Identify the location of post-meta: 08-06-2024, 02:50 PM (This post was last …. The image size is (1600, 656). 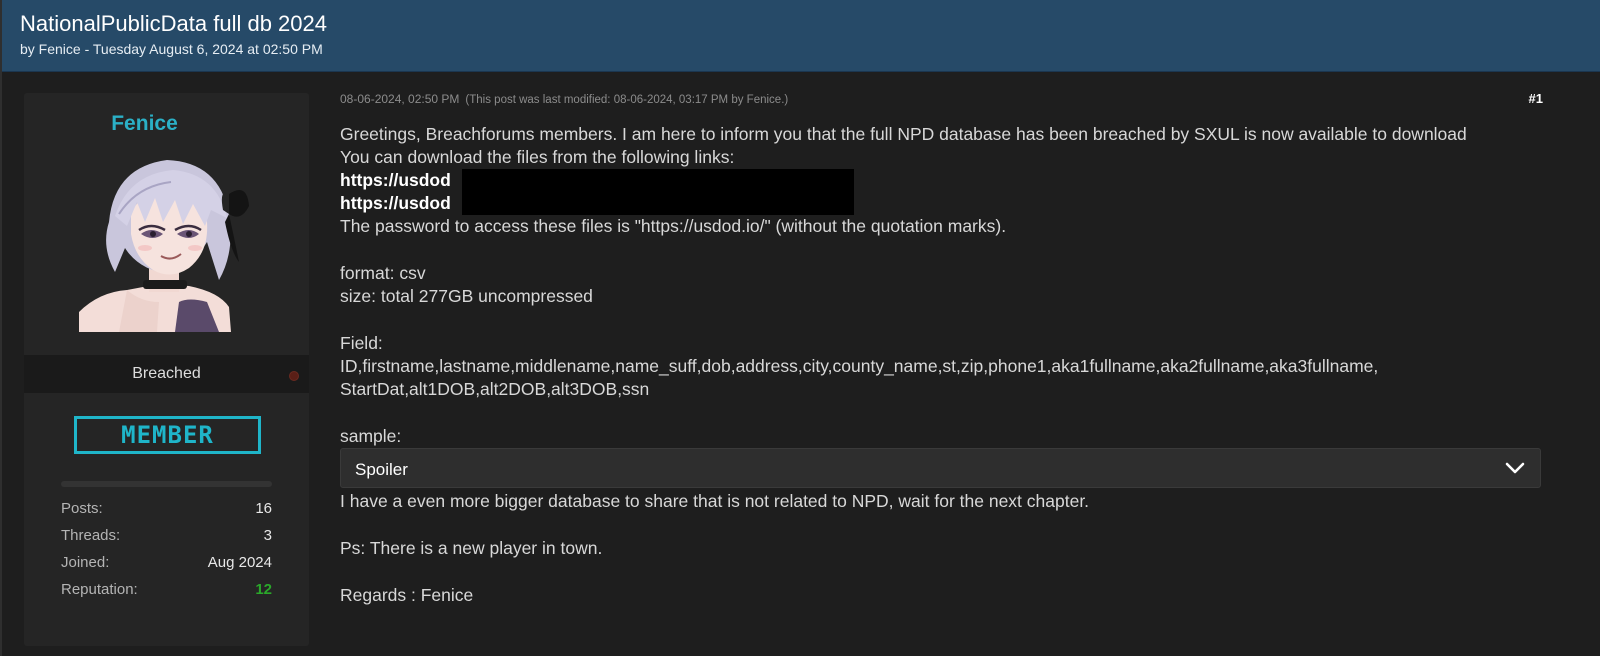
(564, 99).